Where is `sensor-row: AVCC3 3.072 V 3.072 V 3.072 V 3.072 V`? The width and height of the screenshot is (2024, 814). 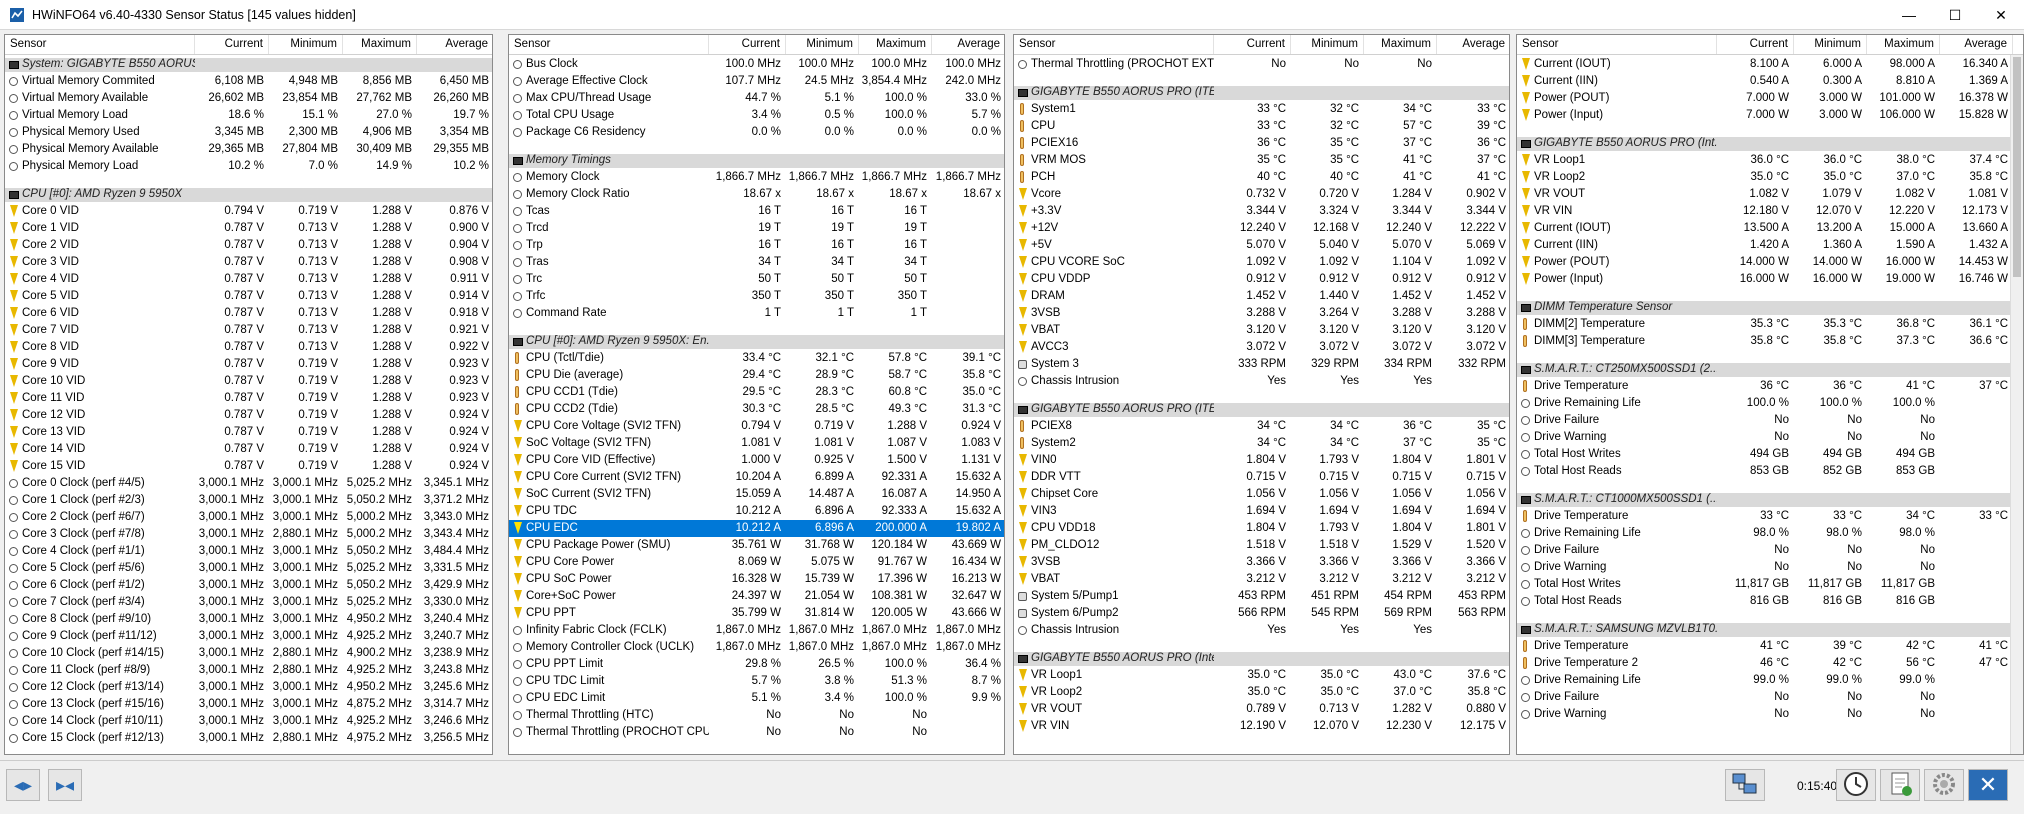
sensor-row: AVCC3 3.072 V 3.072 V 3.072 V 3.072 V is located at coordinates (1261, 347).